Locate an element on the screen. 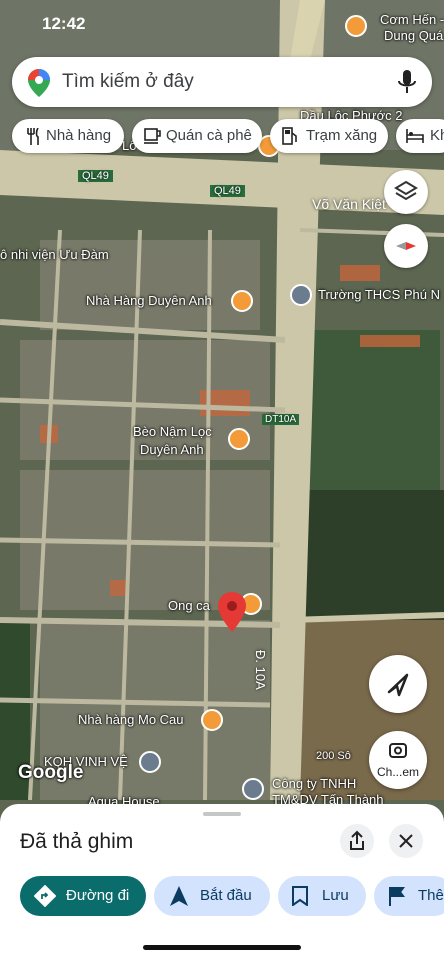  label-button: Thê is located at coordinates (409, 896).